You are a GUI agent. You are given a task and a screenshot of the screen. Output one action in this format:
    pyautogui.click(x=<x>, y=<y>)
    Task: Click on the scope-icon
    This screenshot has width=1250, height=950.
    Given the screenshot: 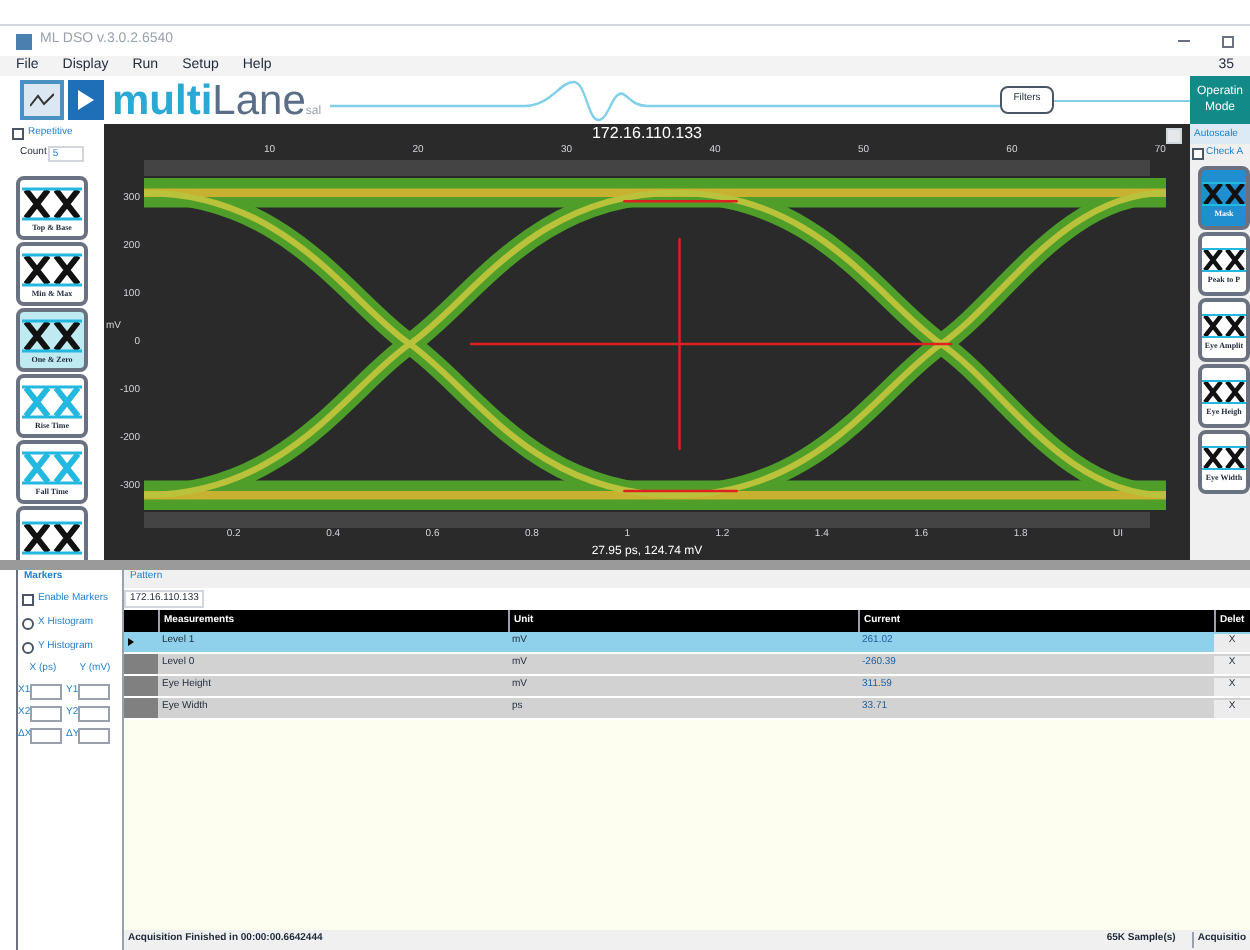 What is the action you would take?
    pyautogui.click(x=42, y=100)
    